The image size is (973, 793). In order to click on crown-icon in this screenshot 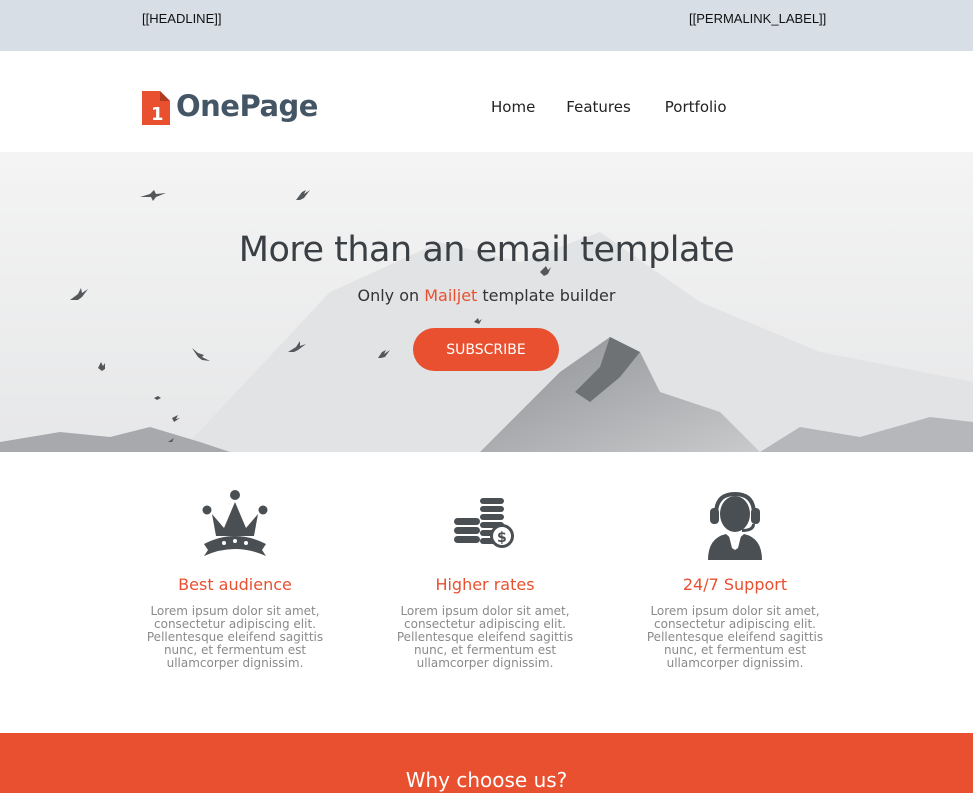, I will do `click(235, 523)`.